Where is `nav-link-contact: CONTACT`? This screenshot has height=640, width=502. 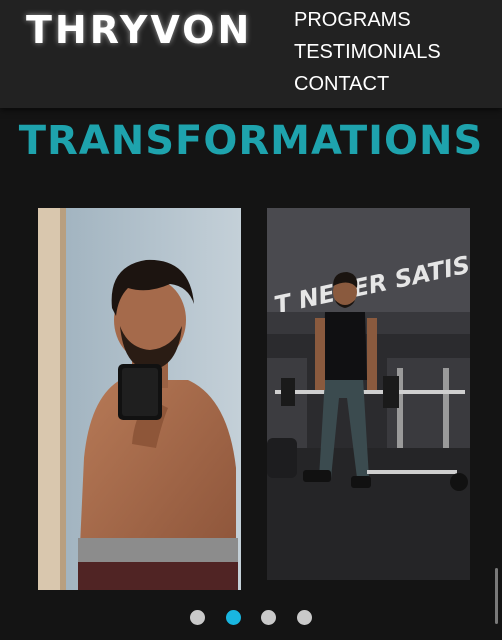 nav-link-contact: CONTACT is located at coordinates (367, 84).